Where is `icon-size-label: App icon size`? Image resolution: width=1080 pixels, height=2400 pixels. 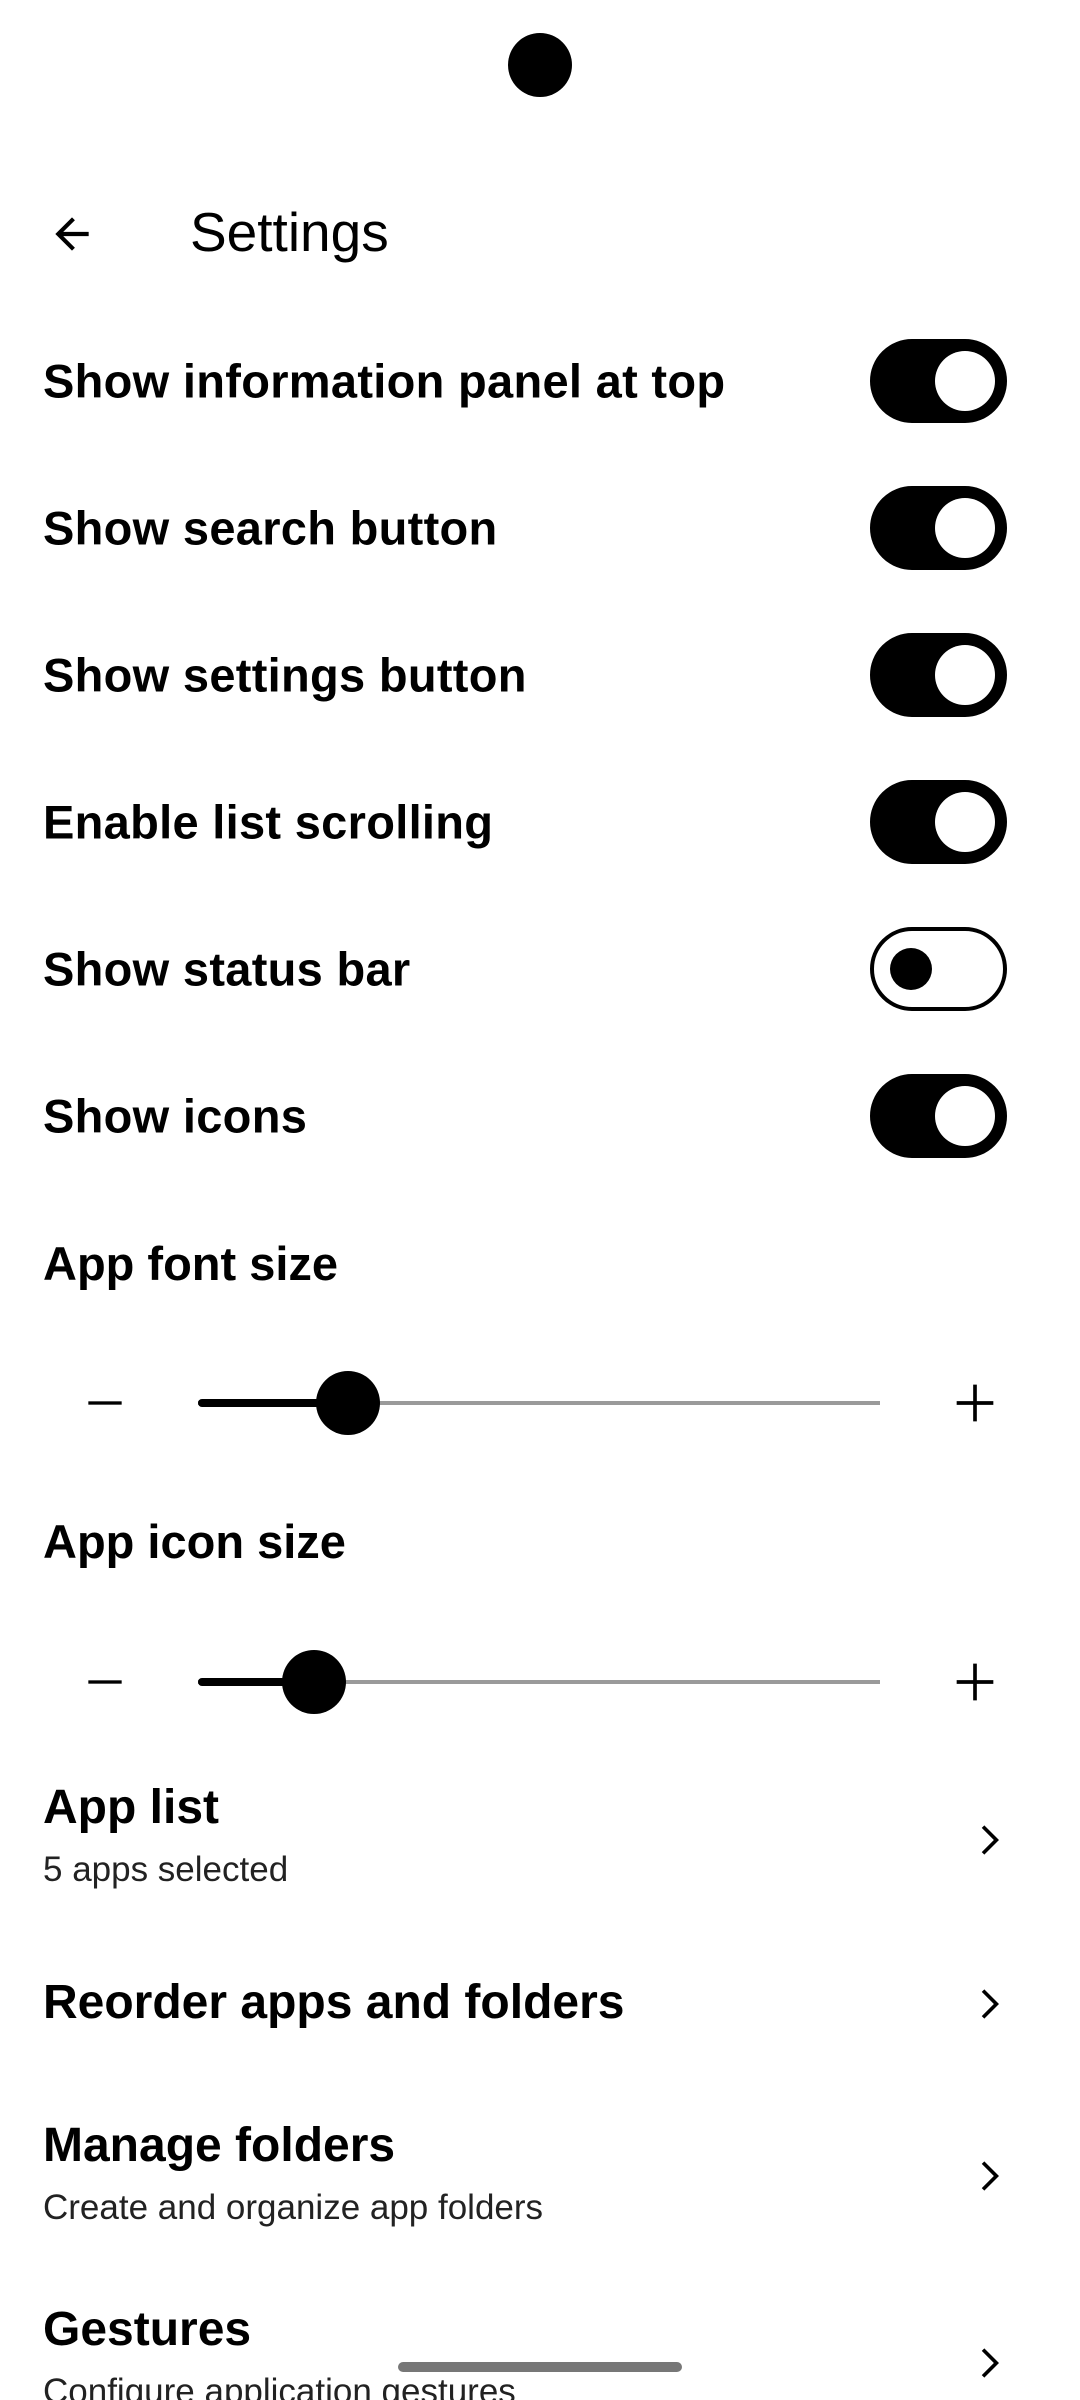 icon-size-label: App icon size is located at coordinates (194, 1541).